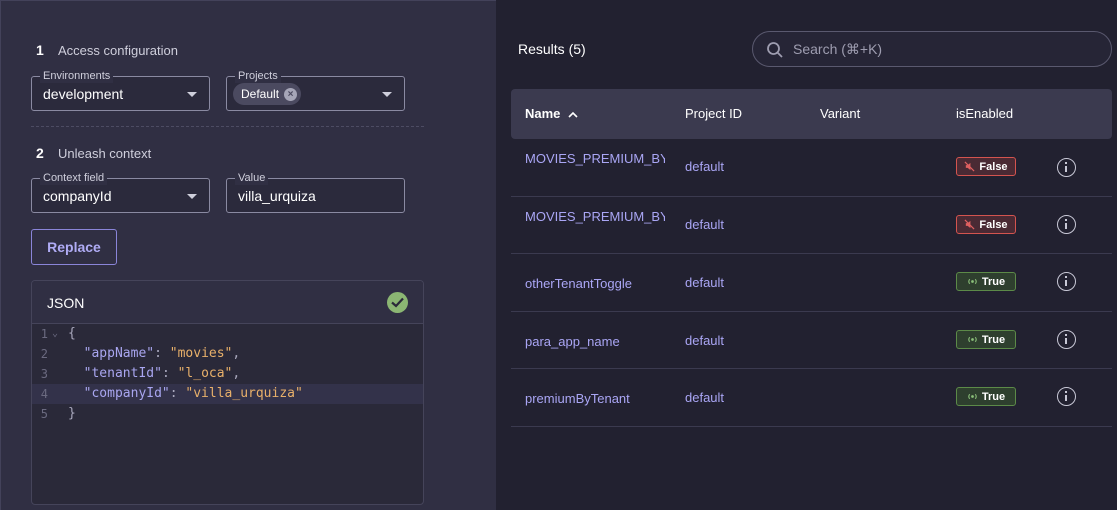  Describe the element at coordinates (40, 50) in the screenshot. I see `step-number: 1` at that location.